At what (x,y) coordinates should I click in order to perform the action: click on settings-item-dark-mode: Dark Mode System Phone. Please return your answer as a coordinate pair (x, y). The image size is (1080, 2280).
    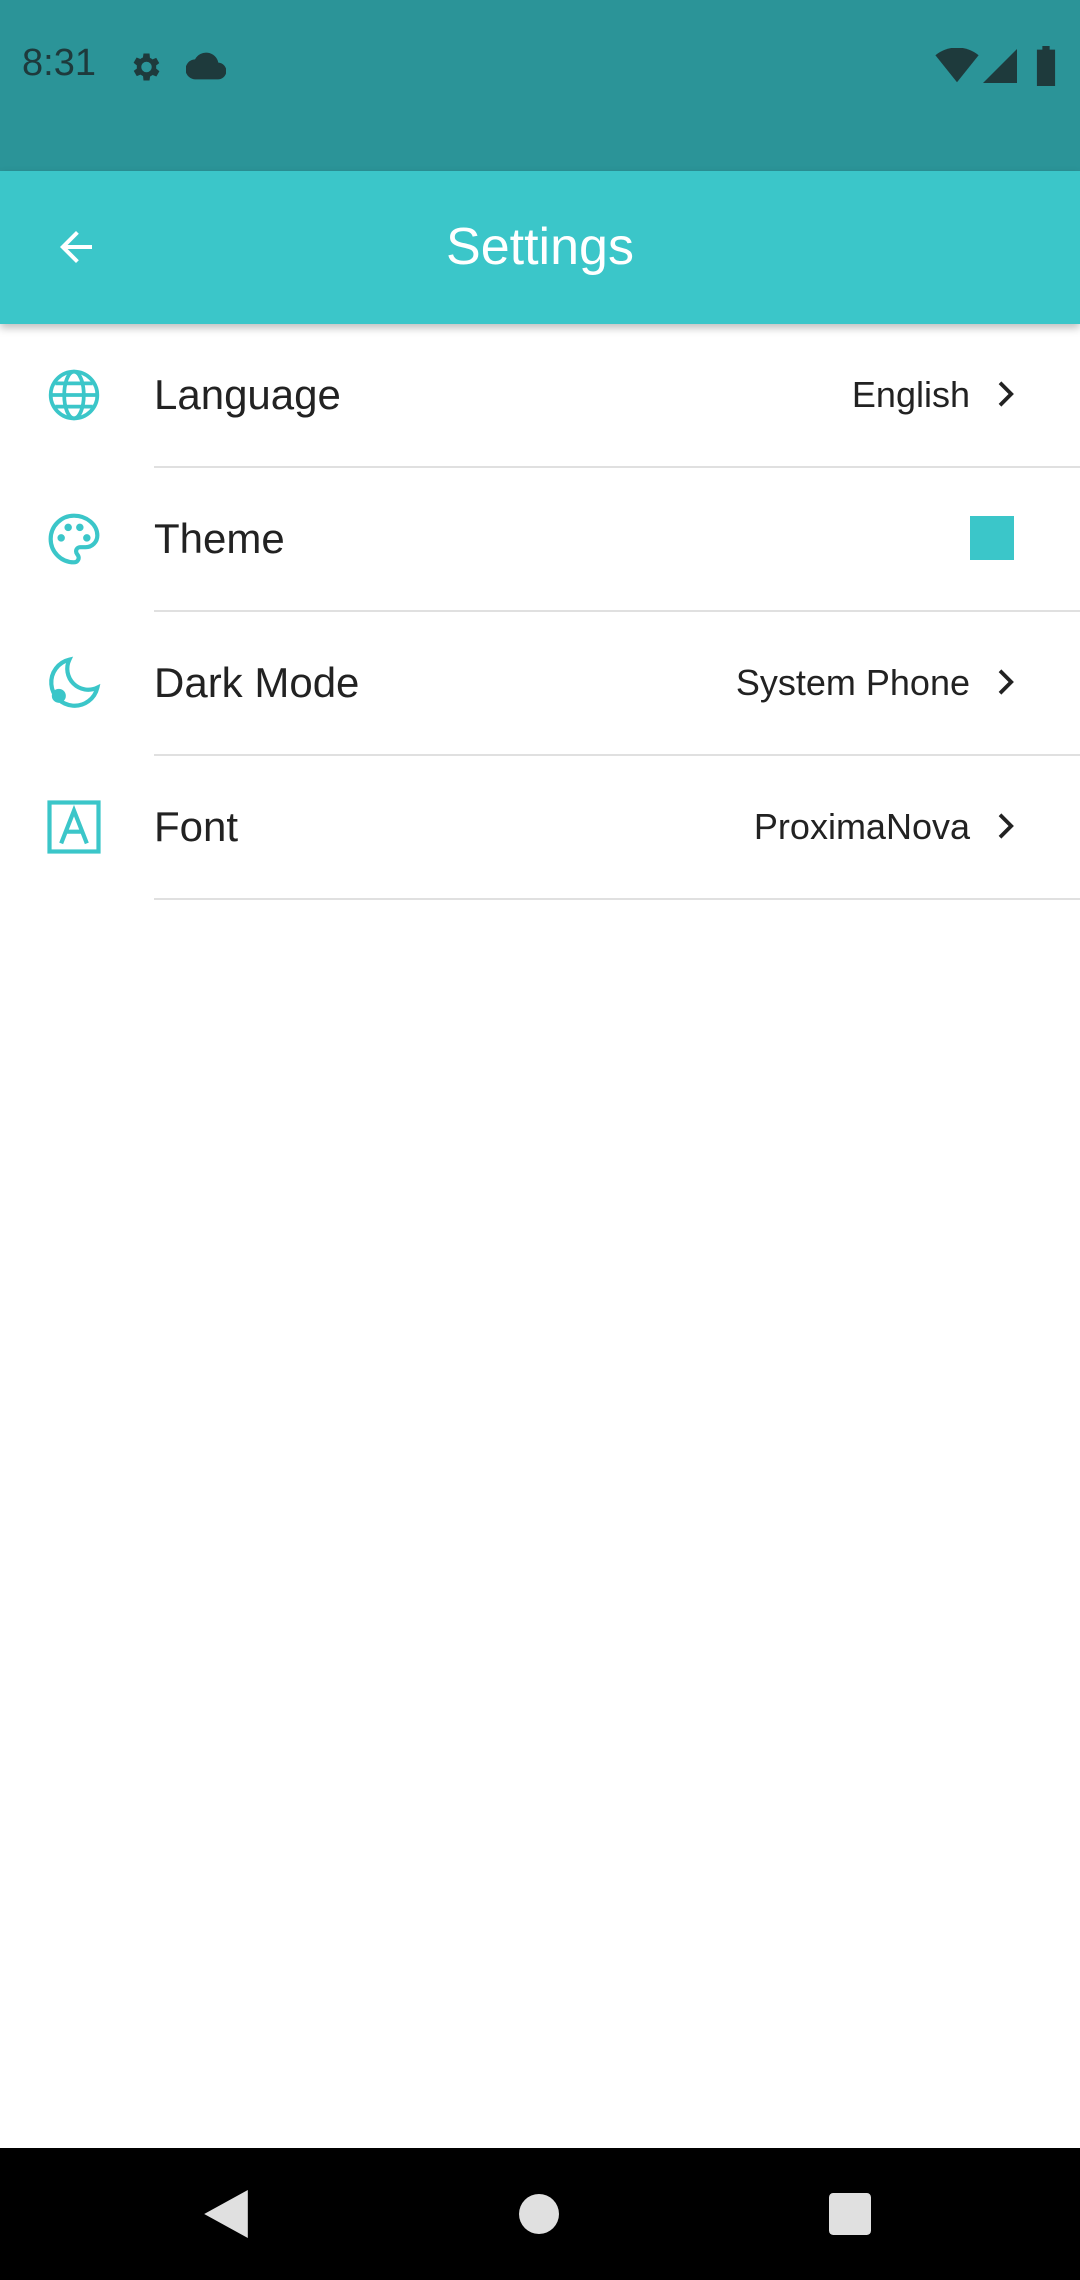
    Looking at the image, I should click on (564, 684).